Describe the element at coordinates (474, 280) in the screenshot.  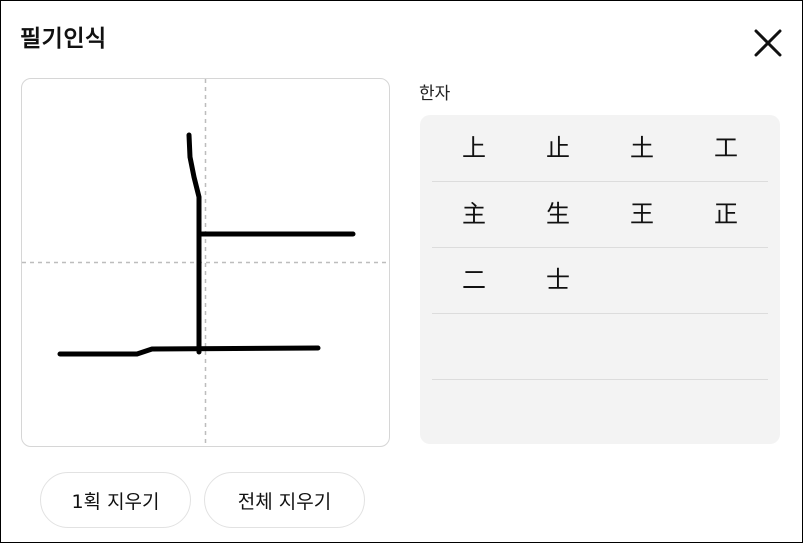
I see `candidate-character: 二` at that location.